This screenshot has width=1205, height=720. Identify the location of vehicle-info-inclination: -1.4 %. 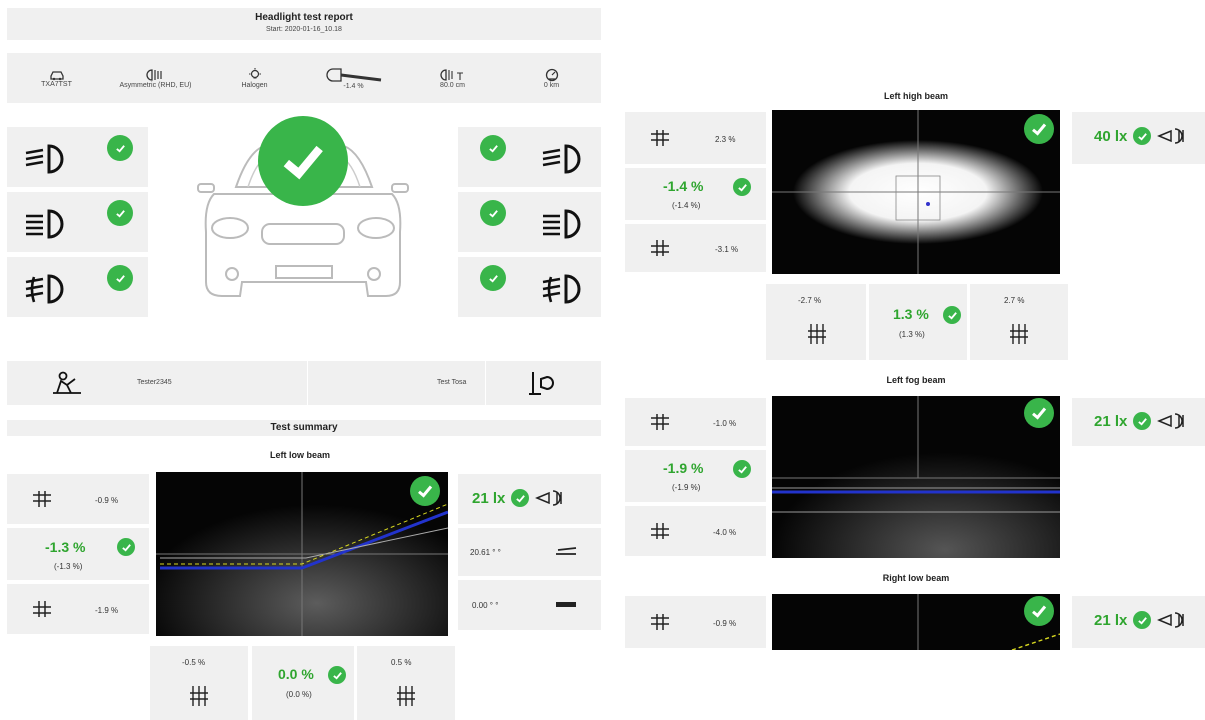
(353, 78).